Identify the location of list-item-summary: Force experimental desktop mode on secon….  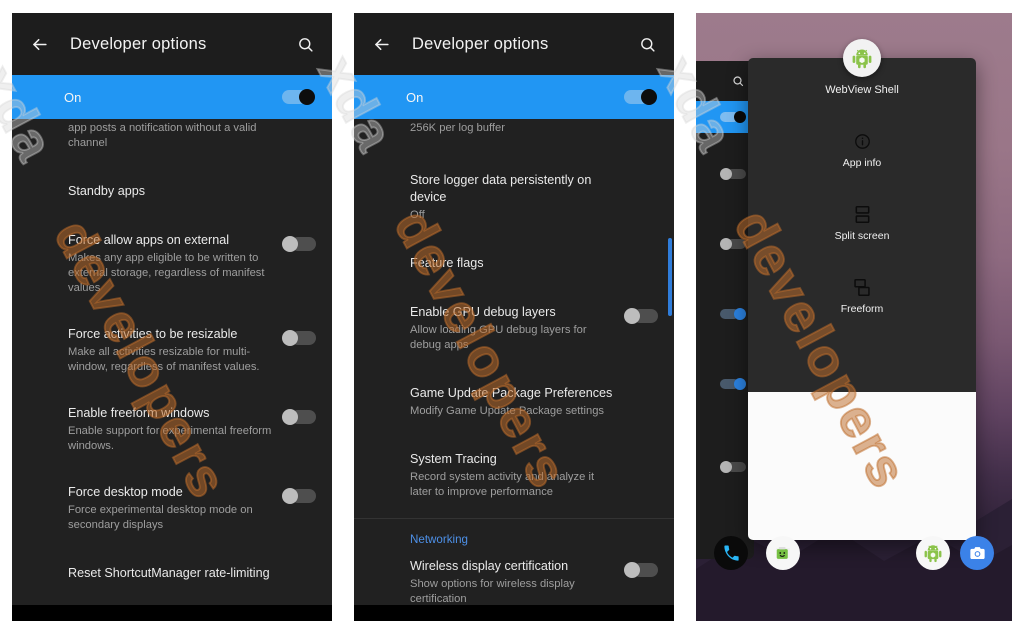
(160, 517).